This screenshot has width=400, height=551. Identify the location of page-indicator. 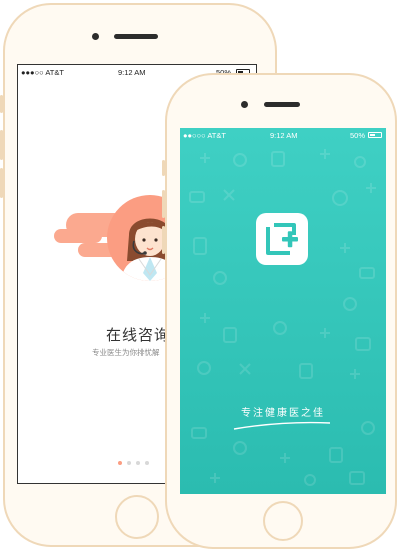
(133, 463).